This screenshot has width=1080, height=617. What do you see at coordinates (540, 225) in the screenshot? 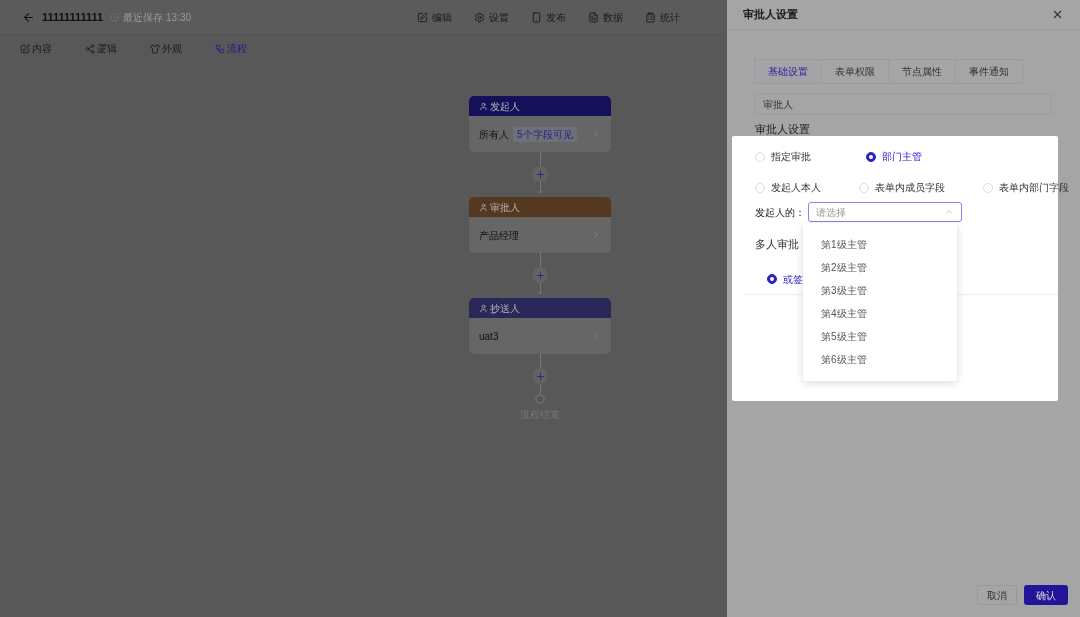
I see `flow-node: 审批人 产品经理` at bounding box center [540, 225].